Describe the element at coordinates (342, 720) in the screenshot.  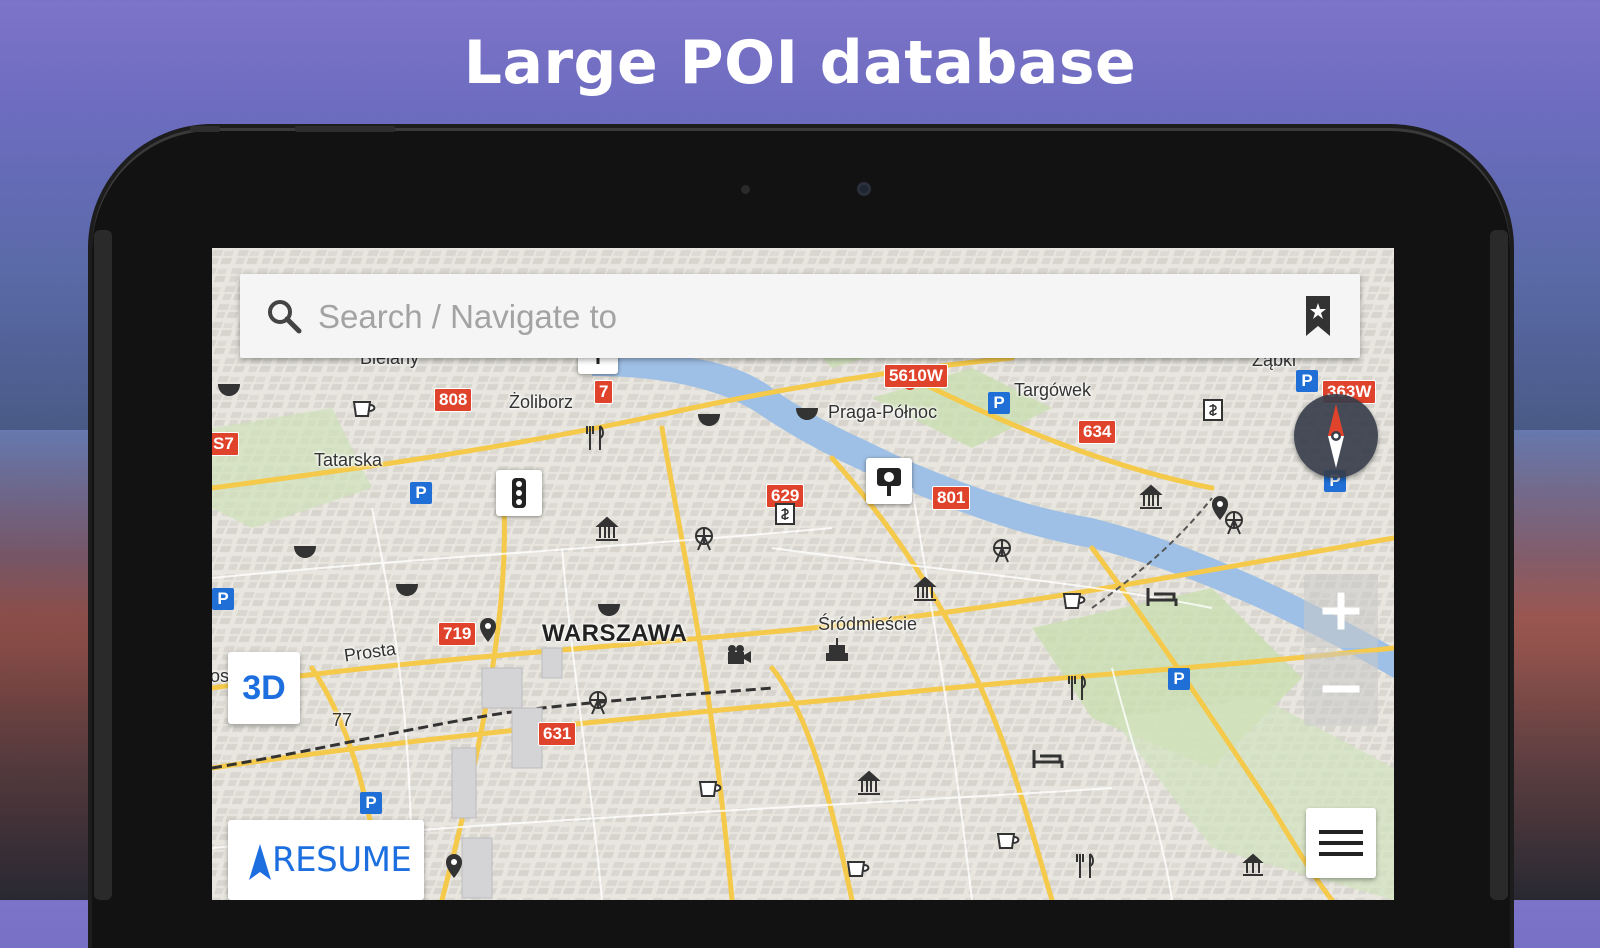
I see `street-label-77: 77` at that location.